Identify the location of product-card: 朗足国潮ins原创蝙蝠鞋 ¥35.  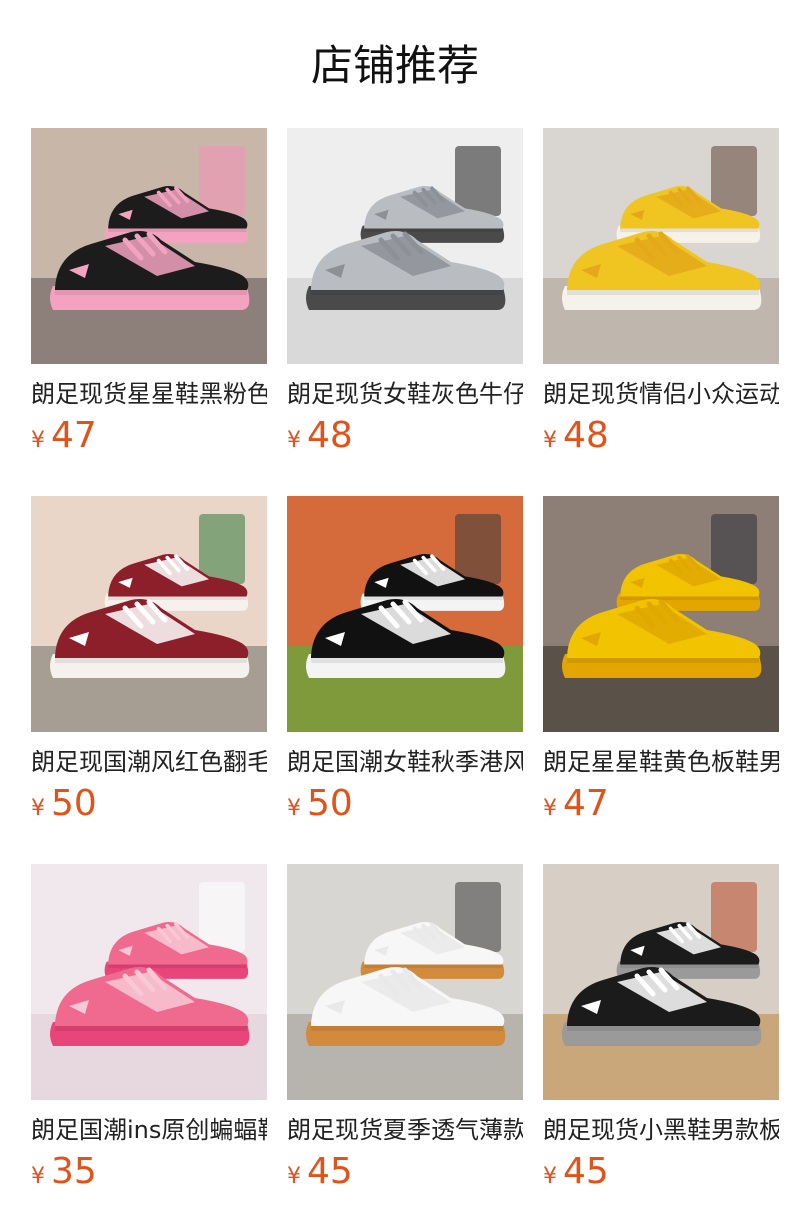
(149, 1034).